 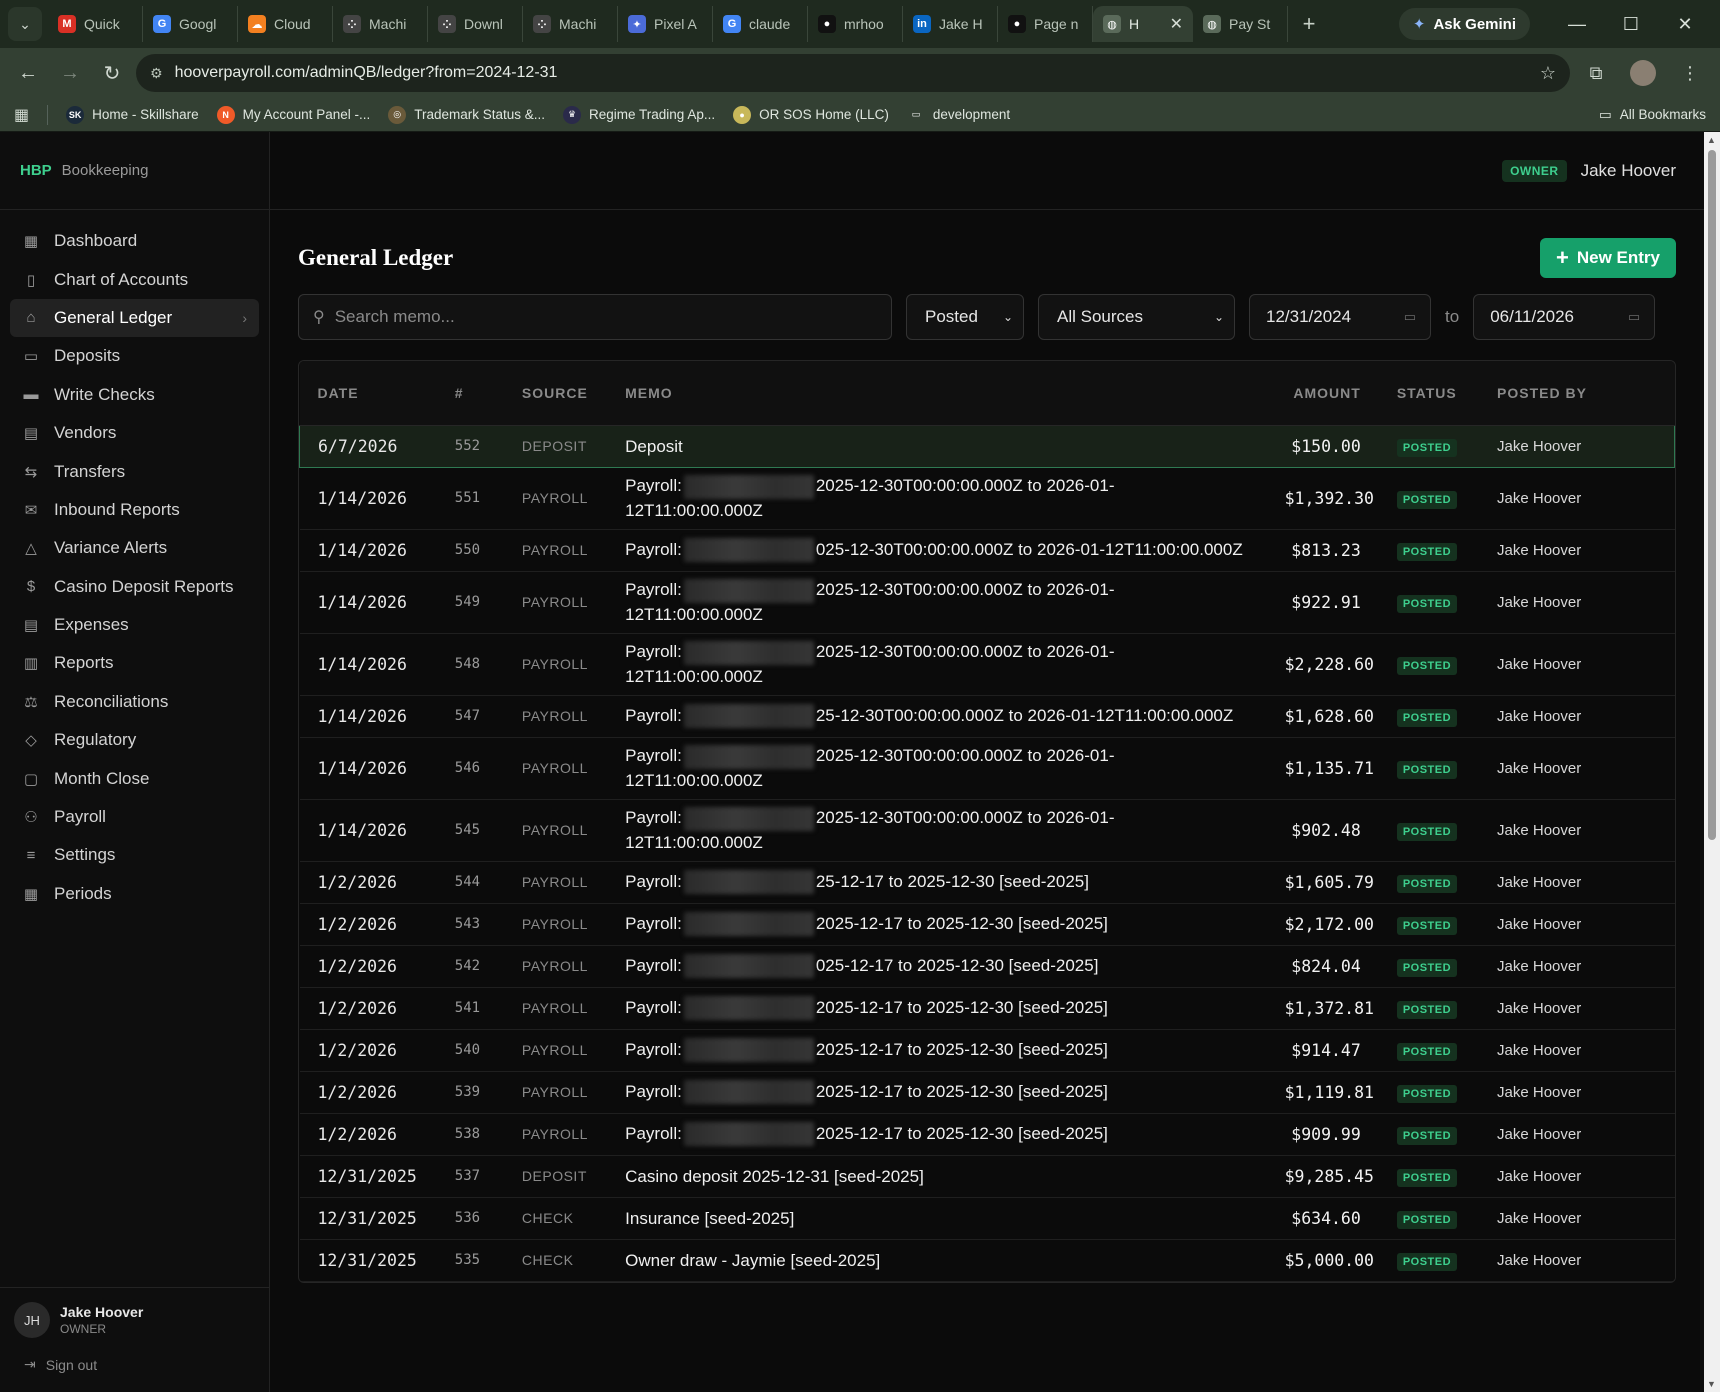 I want to click on top-user-name: Jake Hoover, so click(x=1628, y=171).